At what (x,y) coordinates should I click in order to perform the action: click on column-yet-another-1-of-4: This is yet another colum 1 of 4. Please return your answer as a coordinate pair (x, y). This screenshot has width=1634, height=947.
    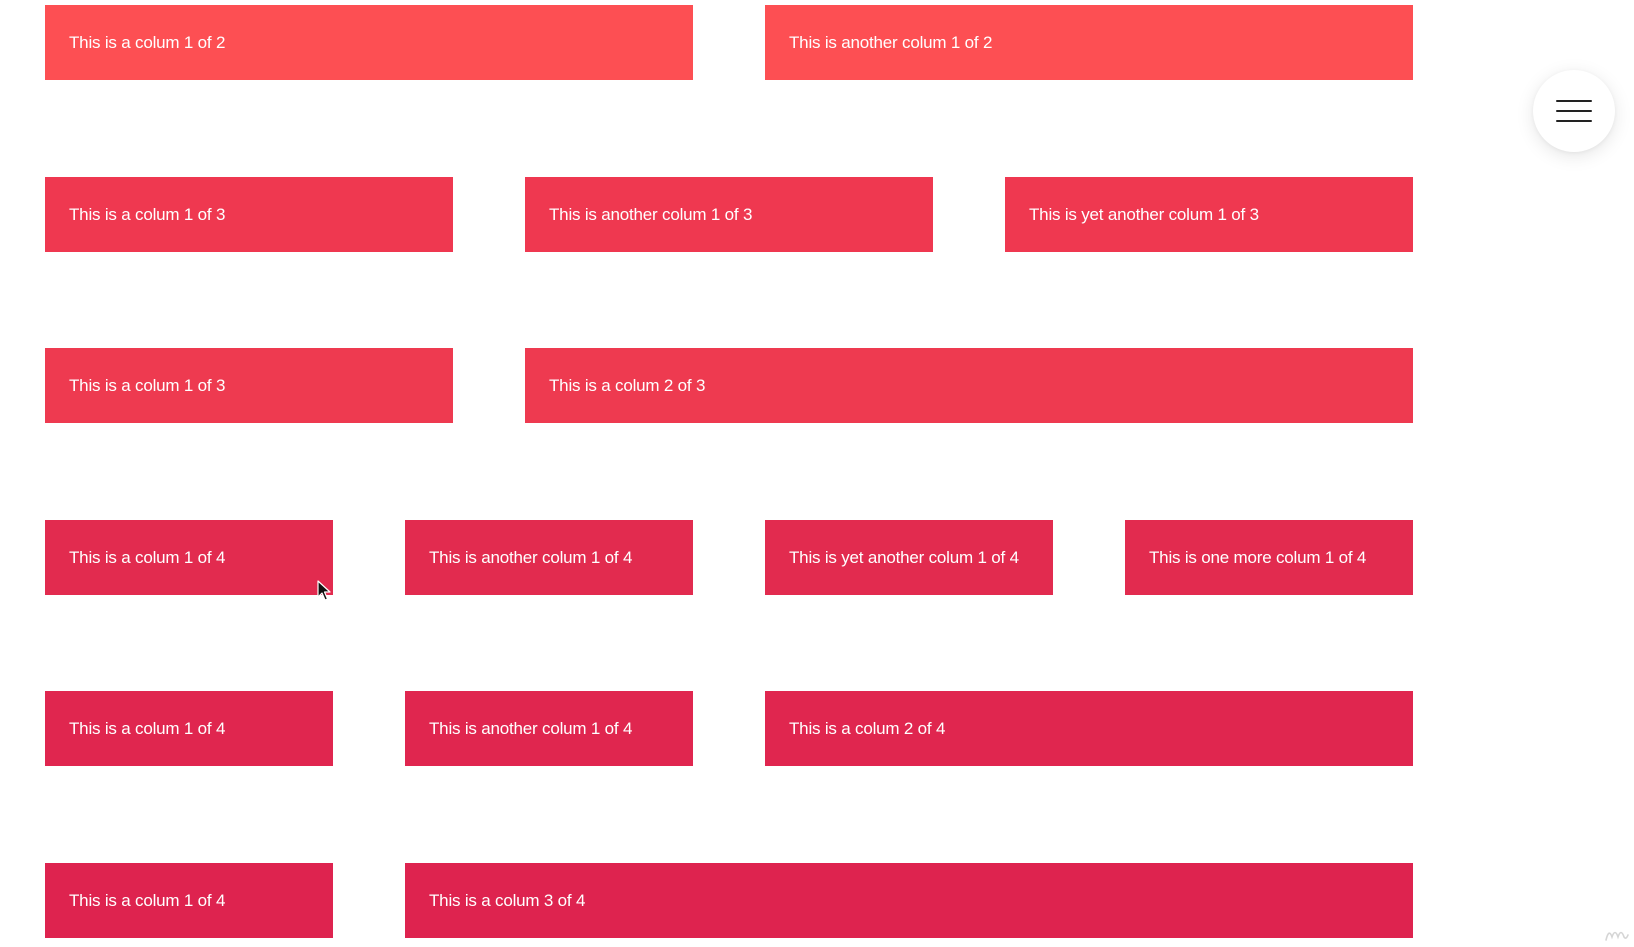
    Looking at the image, I should click on (909, 557).